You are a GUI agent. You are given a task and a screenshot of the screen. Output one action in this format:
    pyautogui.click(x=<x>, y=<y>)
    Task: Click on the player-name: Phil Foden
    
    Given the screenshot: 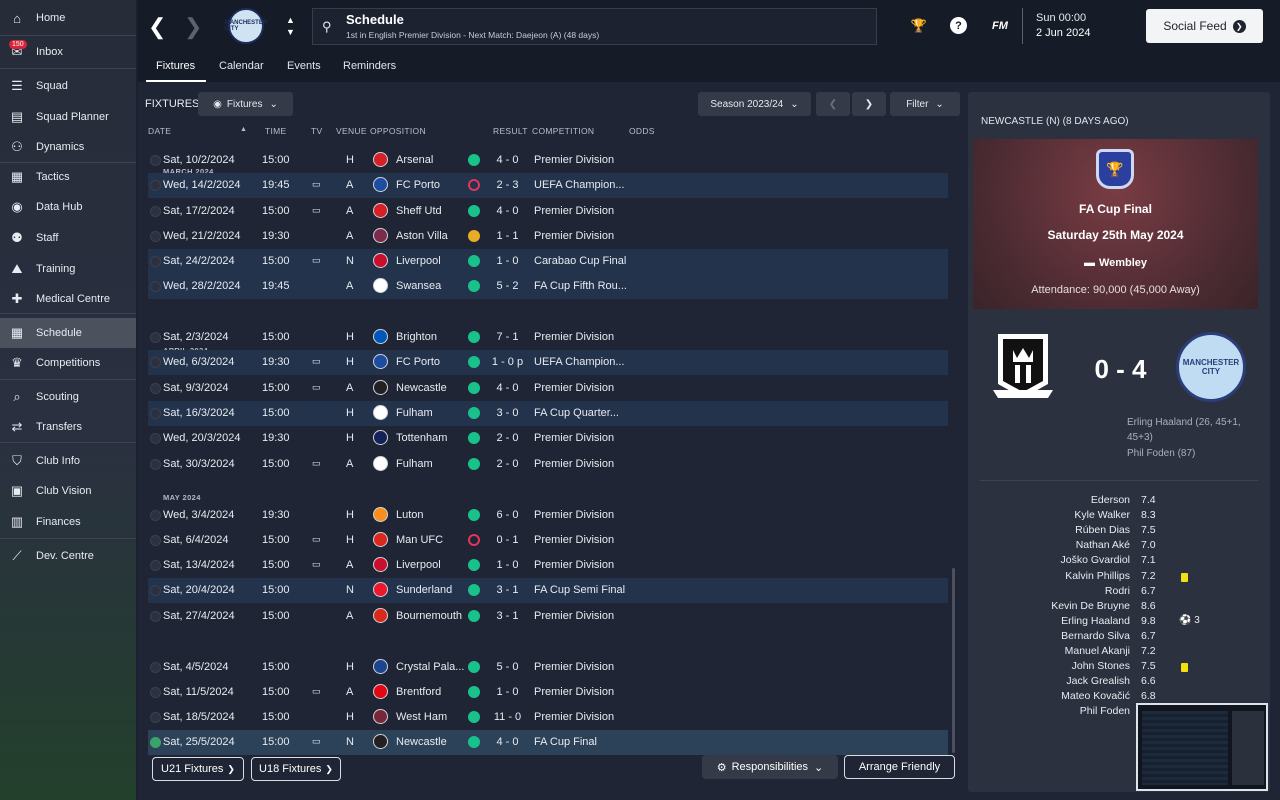 What is the action you would take?
    pyautogui.click(x=1105, y=711)
    